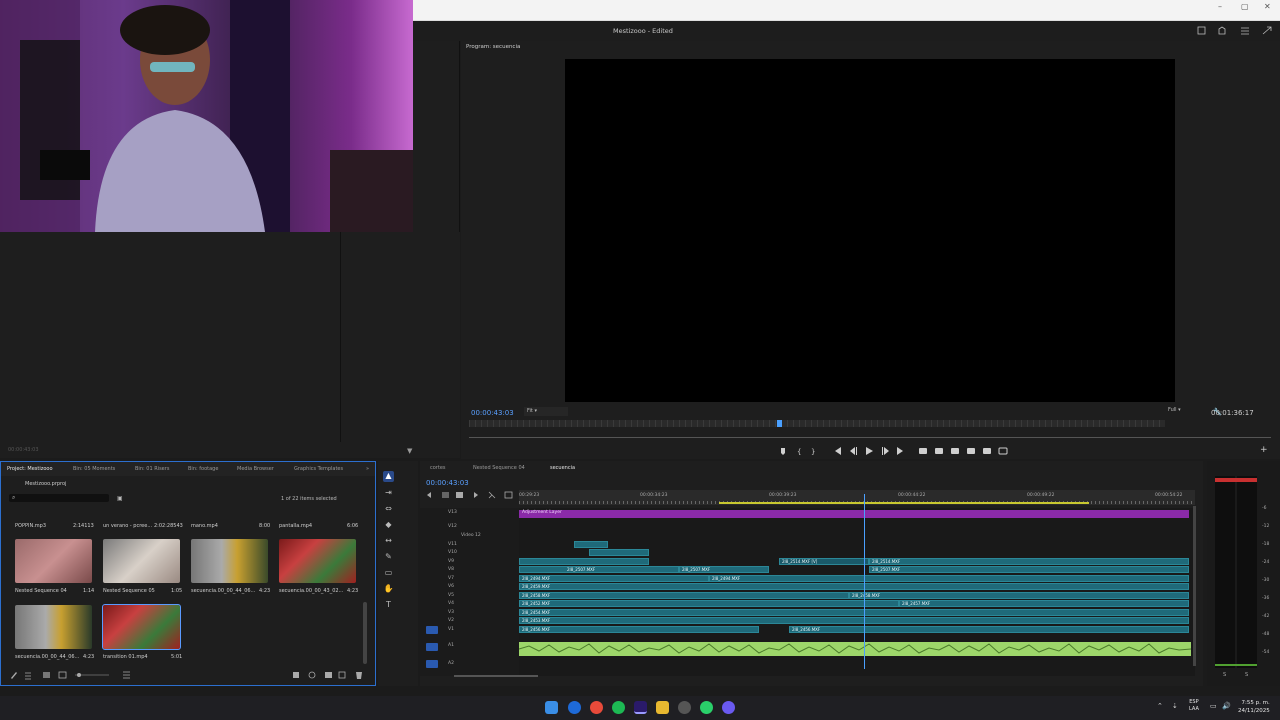  What do you see at coordinates (367, 469) in the screenshot?
I see `more-tabs-icon: »` at bounding box center [367, 469].